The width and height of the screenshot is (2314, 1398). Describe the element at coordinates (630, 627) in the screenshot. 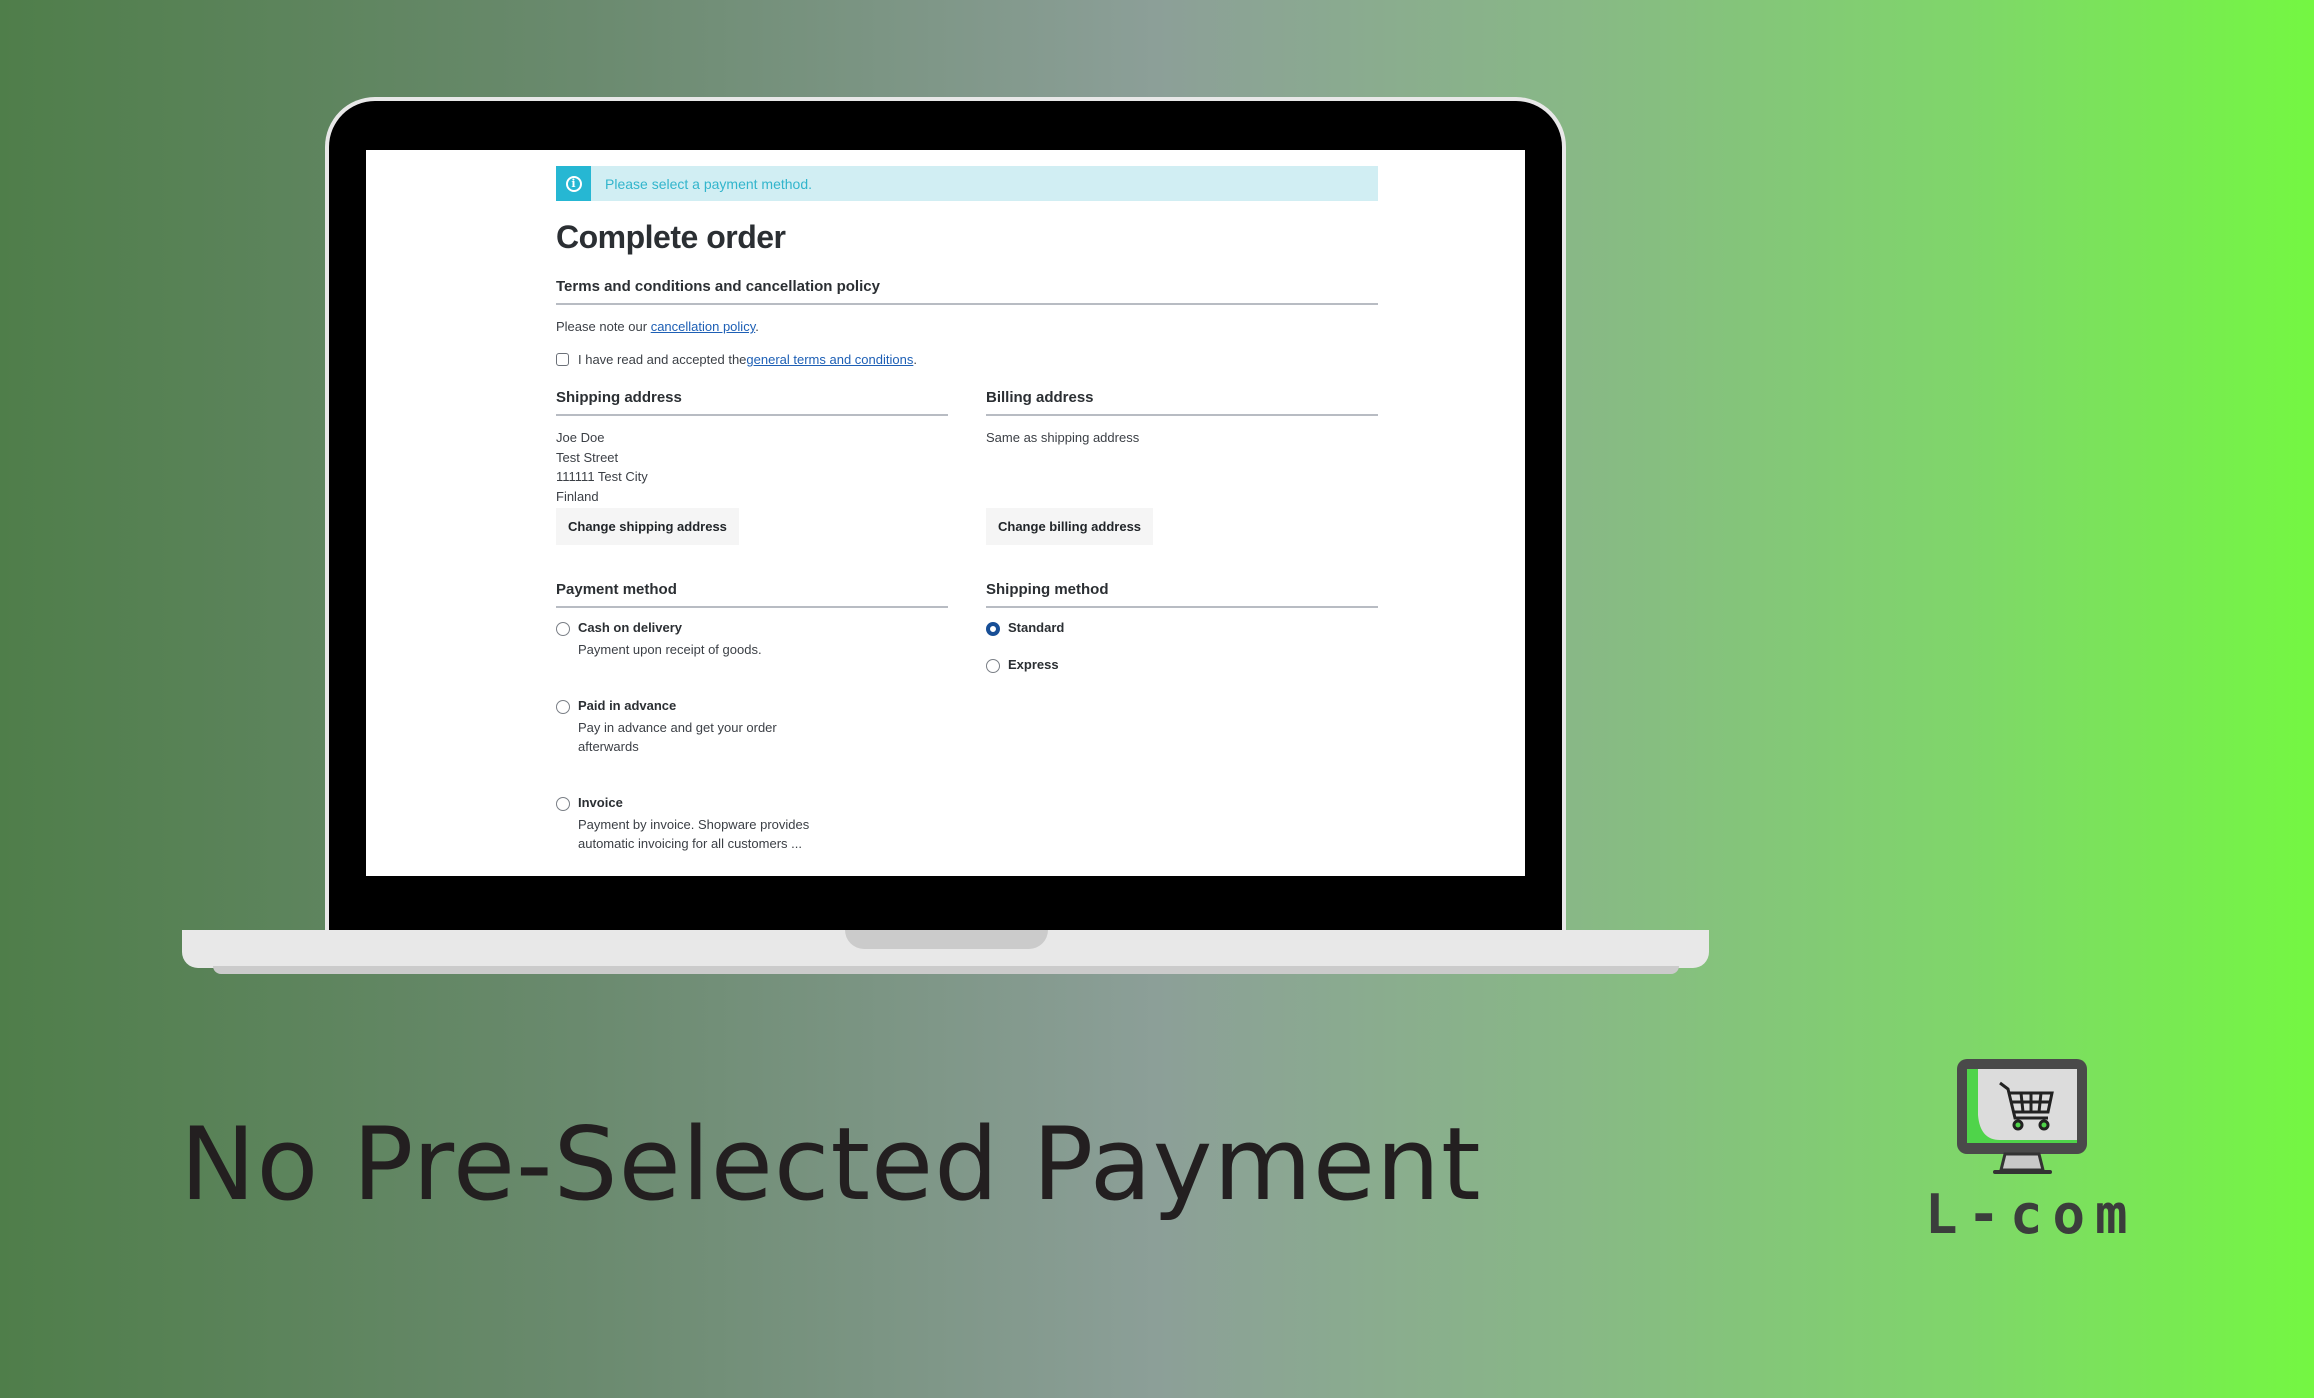

I see `payment-option-label: Cash on delivery` at that location.